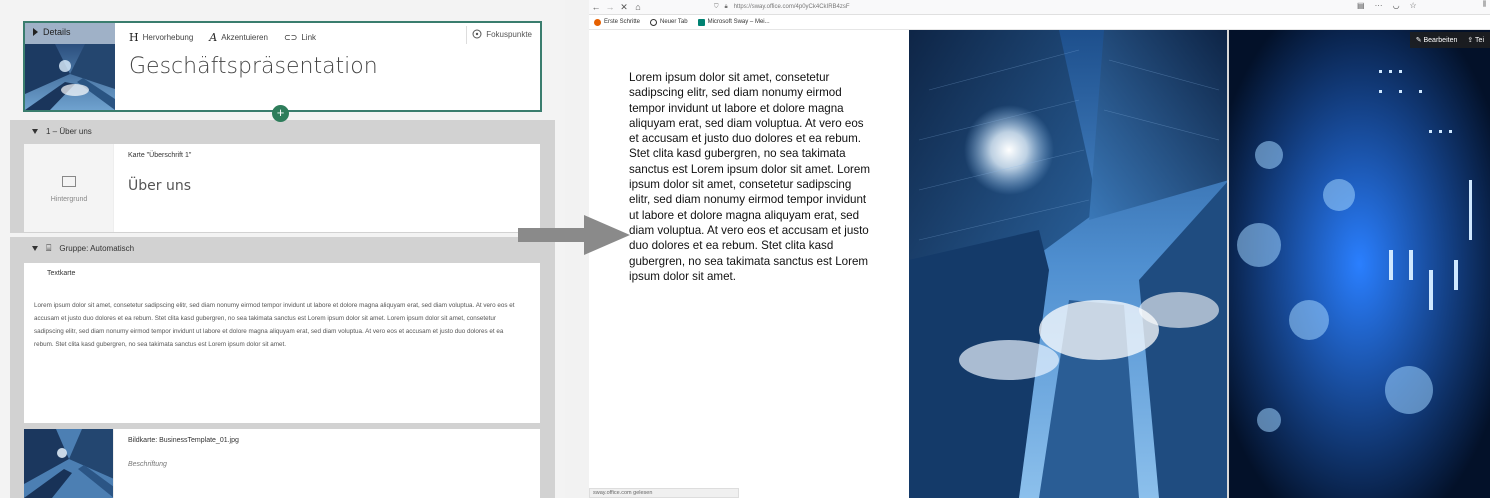 Image resolution: width=1490 pixels, height=498 pixels. I want to click on firefox-icon, so click(597, 22).